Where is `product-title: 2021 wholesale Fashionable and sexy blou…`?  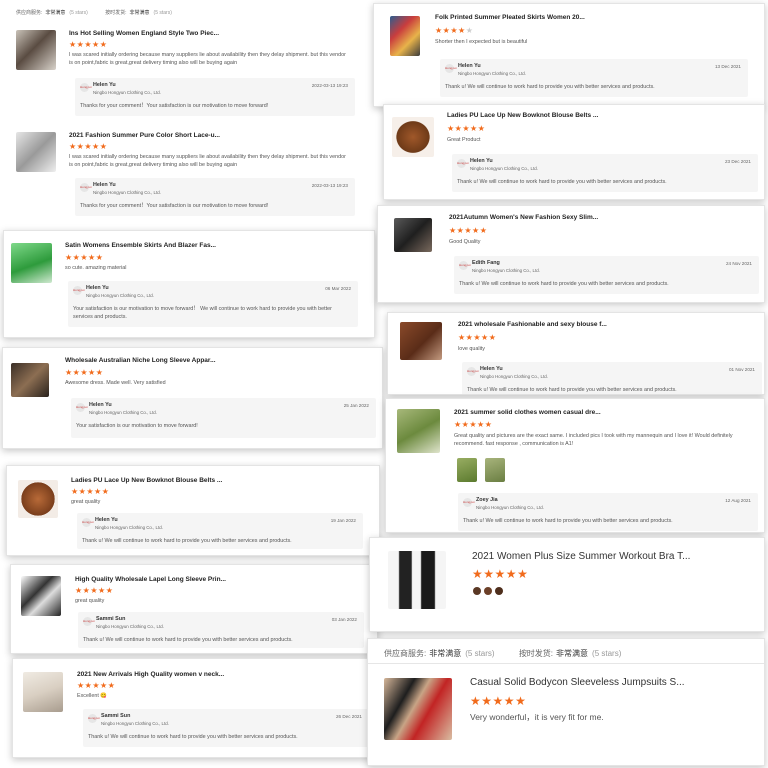 product-title: 2021 wholesale Fashionable and sexy blou… is located at coordinates (568, 324).